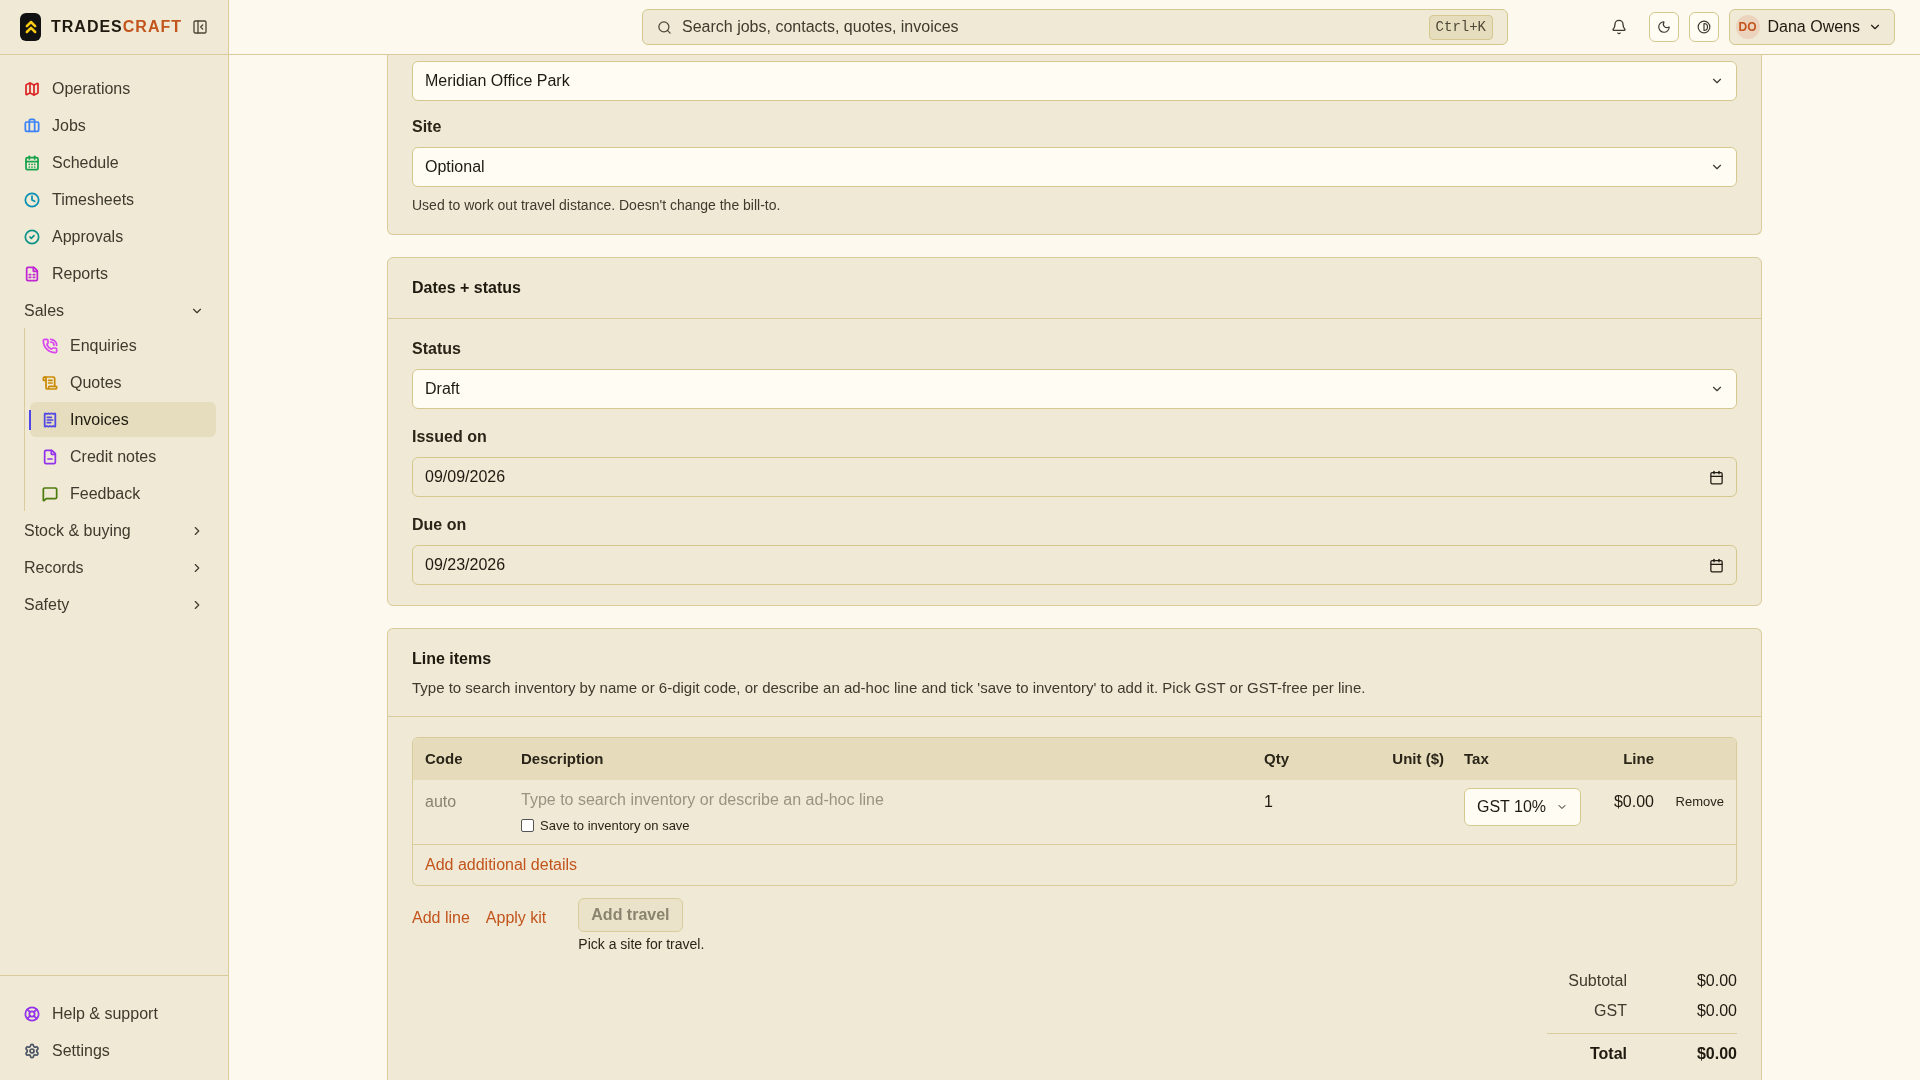  What do you see at coordinates (450, 437) in the screenshot?
I see `field-label: Issued on` at bounding box center [450, 437].